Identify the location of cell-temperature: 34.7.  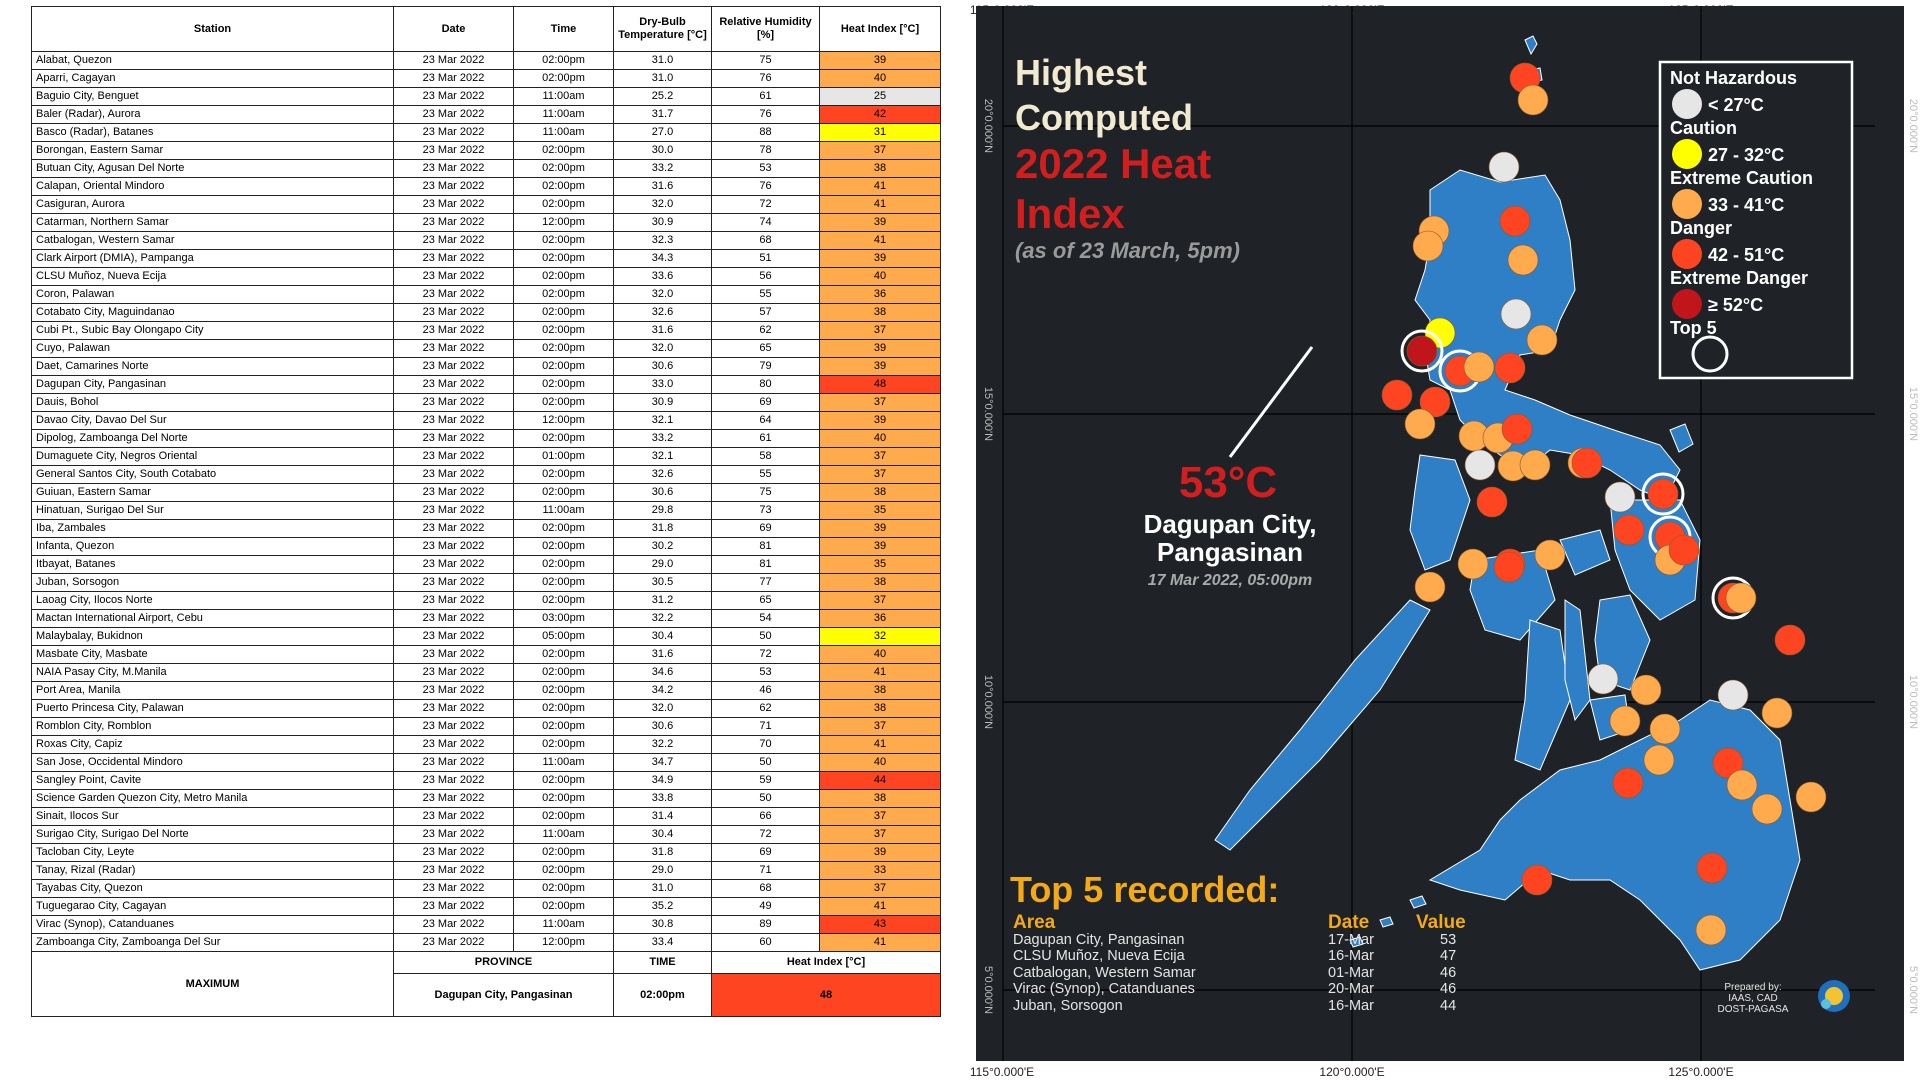
(662, 762).